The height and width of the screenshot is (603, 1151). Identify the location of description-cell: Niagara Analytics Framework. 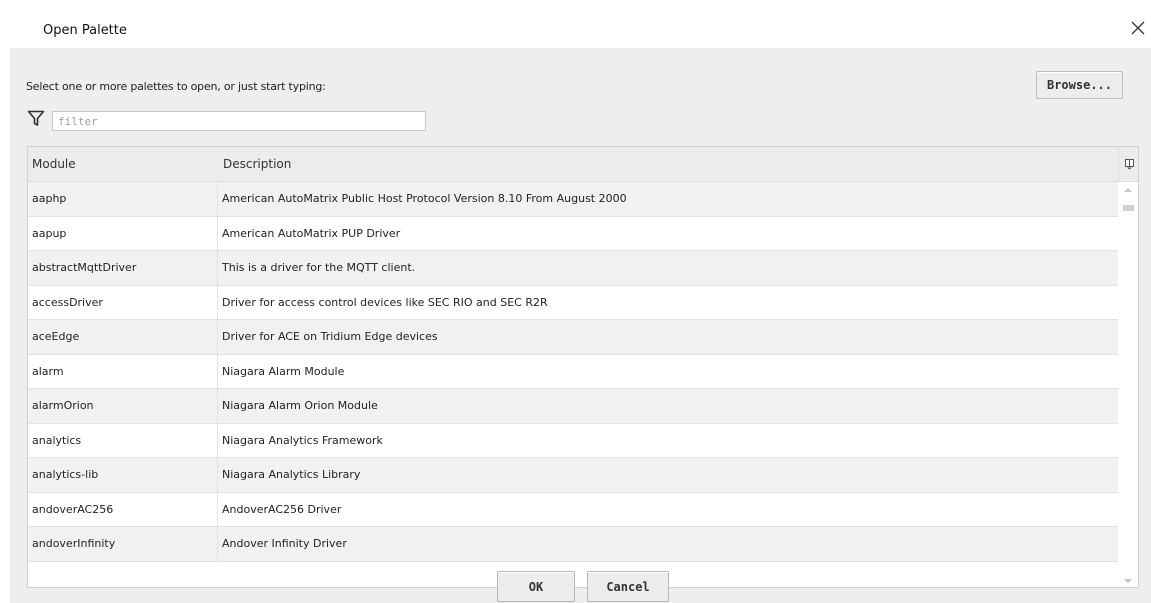
(302, 440).